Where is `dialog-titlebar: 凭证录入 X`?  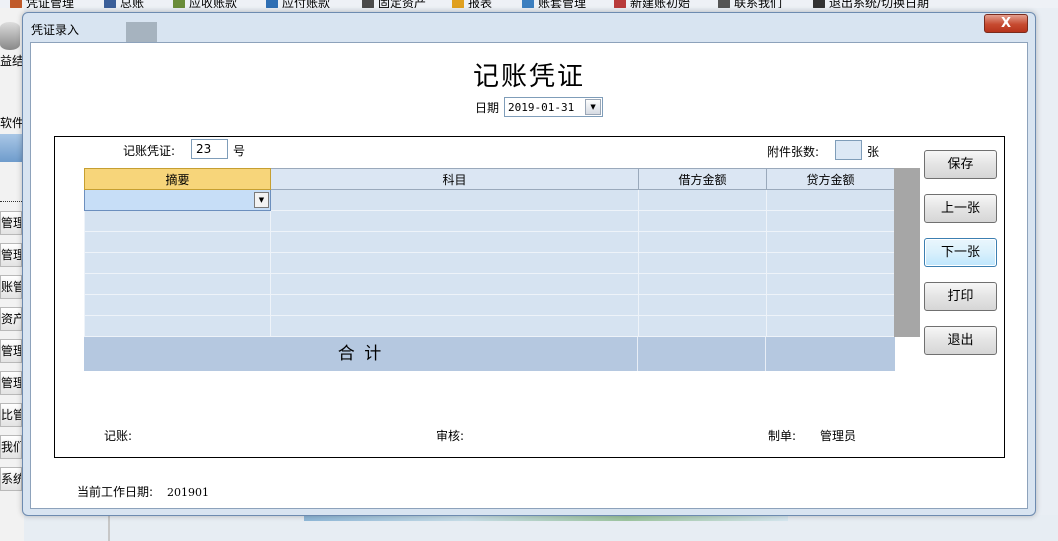
dialog-titlebar: 凭证录入 X is located at coordinates (529, 28).